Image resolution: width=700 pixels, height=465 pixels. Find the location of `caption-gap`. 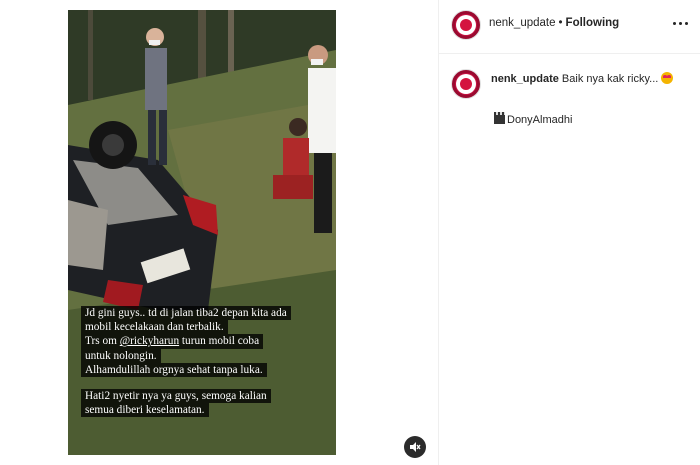

caption-gap is located at coordinates (204, 383).